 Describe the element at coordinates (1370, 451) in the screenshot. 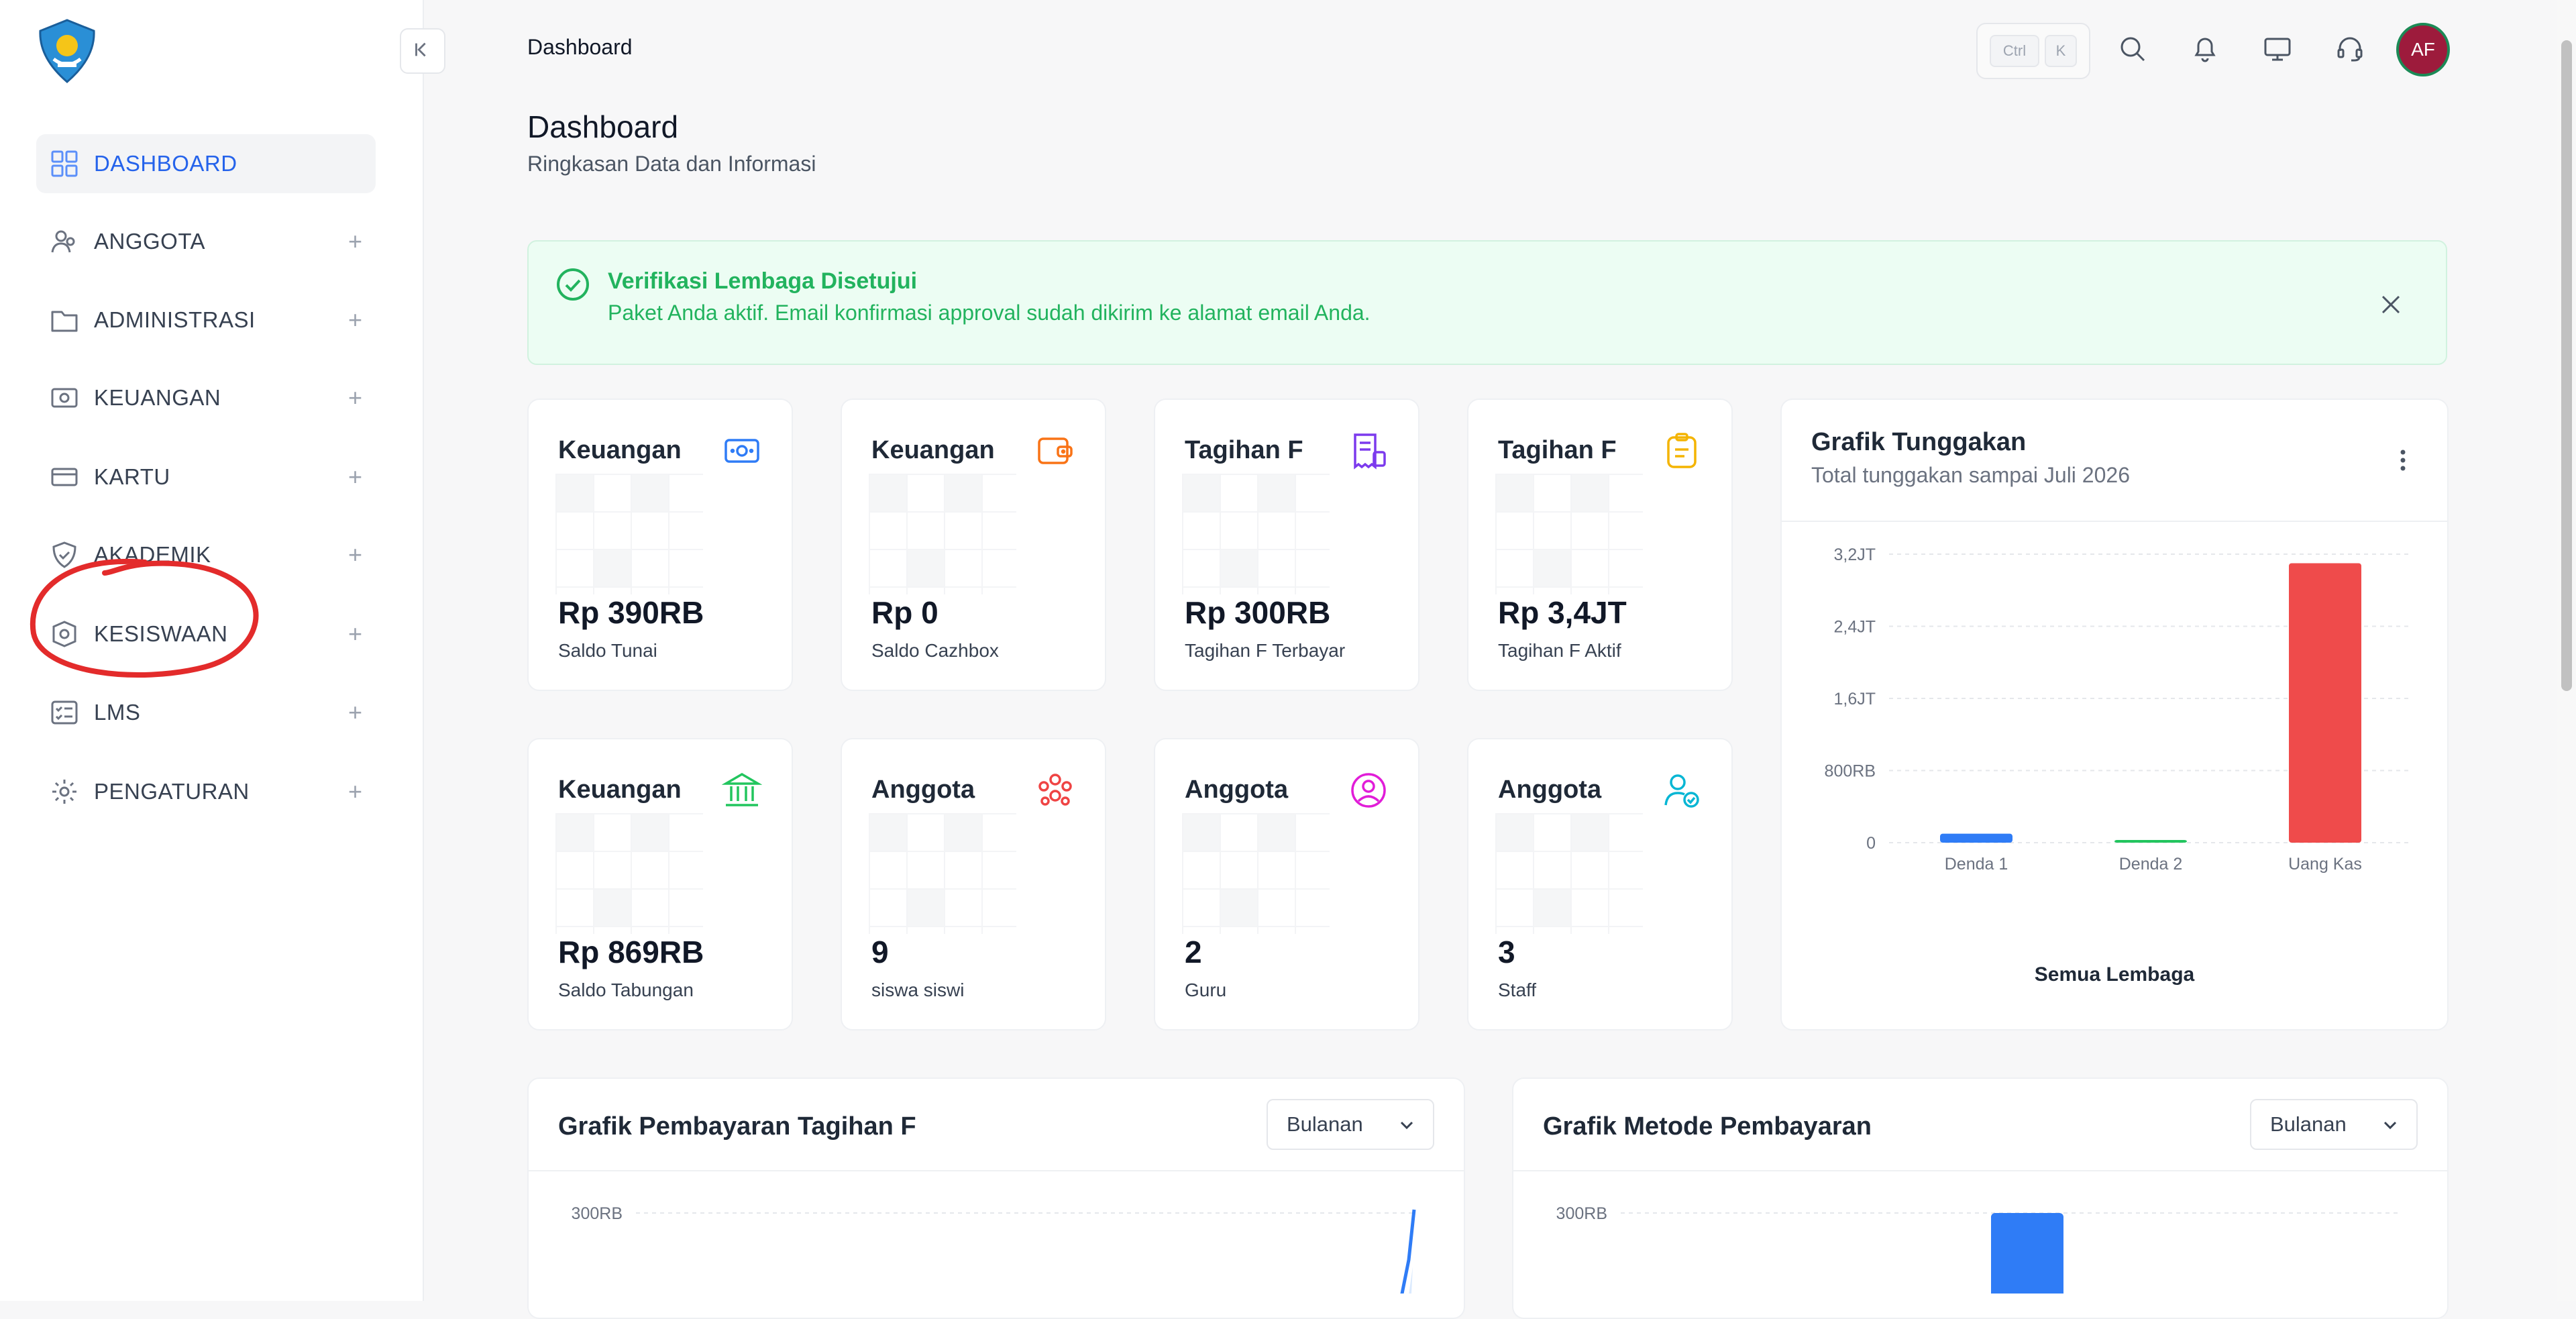

I see `invoice-icon` at that location.